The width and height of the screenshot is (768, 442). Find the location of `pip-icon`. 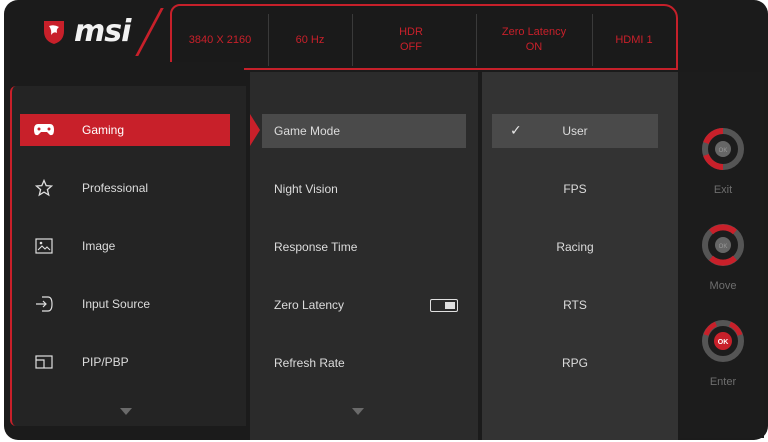

pip-icon is located at coordinates (44, 362).